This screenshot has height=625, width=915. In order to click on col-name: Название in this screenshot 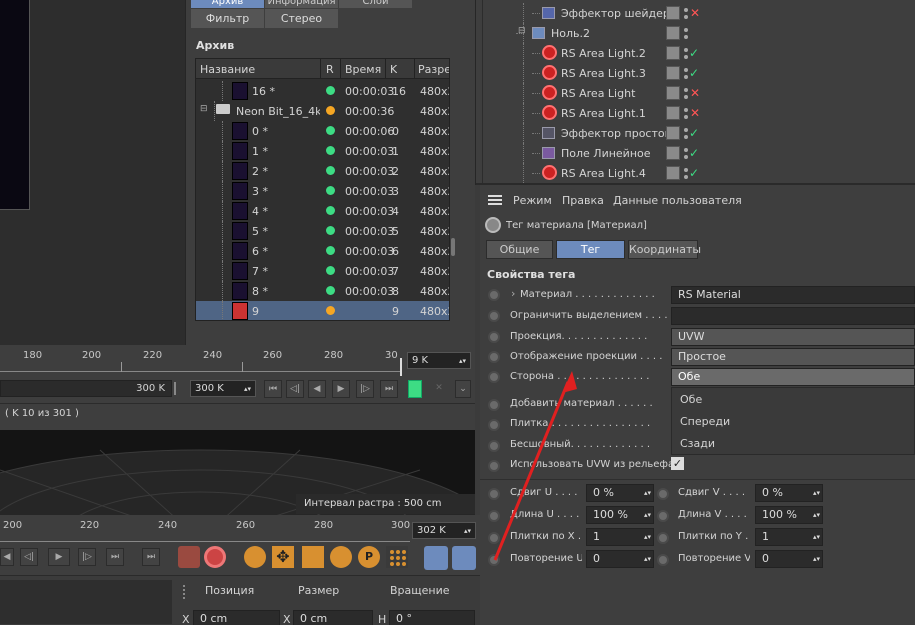, I will do `click(227, 69)`.